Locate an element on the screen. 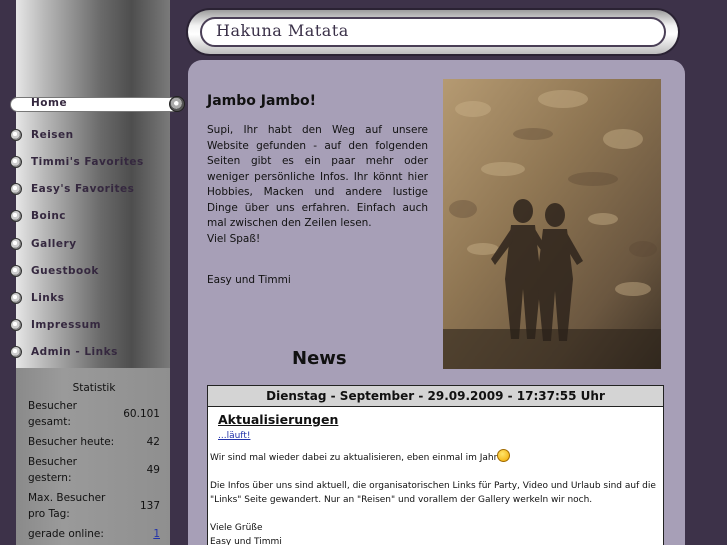 This screenshot has height=545, width=727. stat-row: Besucher heute: 42 is located at coordinates (94, 442).